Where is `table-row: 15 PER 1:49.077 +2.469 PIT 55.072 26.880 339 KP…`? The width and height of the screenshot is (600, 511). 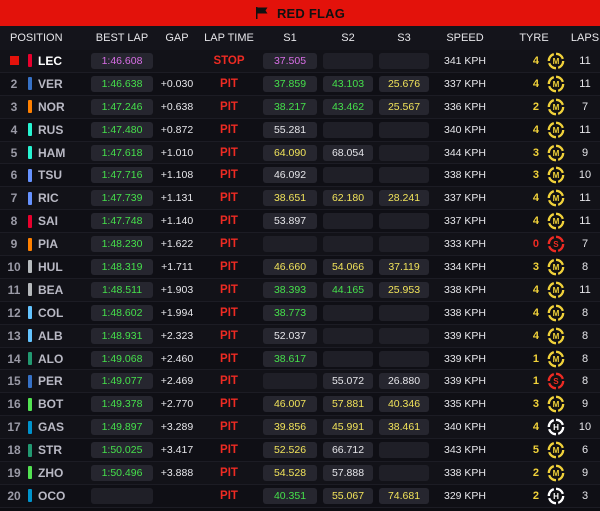
table-row: 15 PER 1:49.077 +2.469 PIT 55.072 26.880 339 KP… is located at coordinates (300, 382).